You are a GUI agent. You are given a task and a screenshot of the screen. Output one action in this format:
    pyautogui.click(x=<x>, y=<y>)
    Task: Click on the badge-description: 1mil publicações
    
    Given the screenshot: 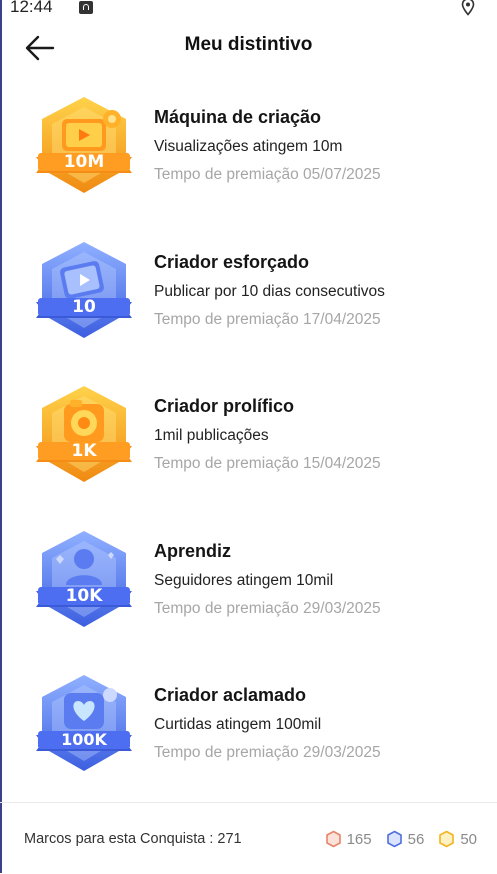 What is the action you would take?
    pyautogui.click(x=211, y=435)
    